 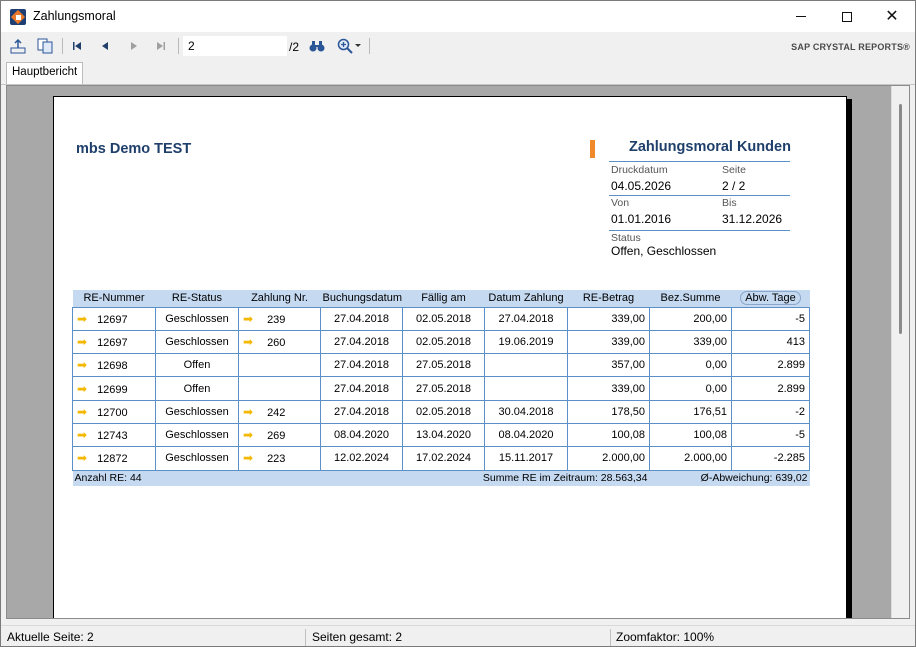 I want to click on next-page-button, so click(x=134, y=46).